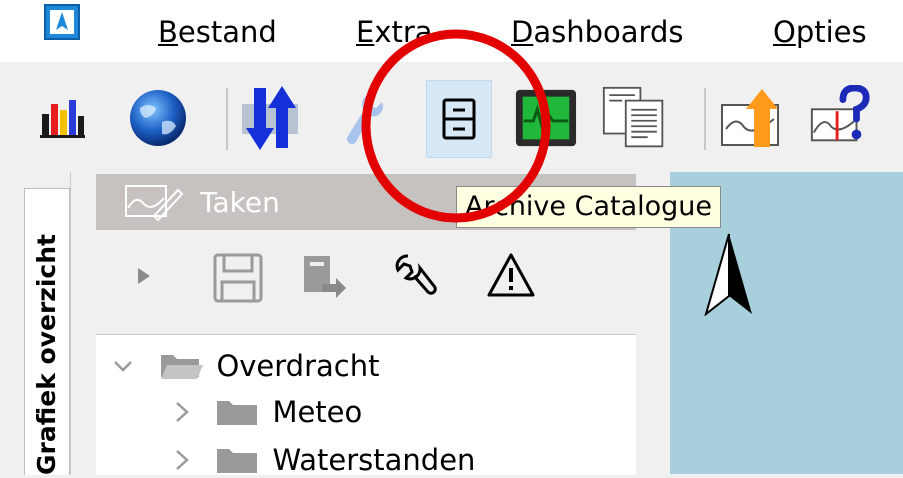 The image size is (903, 478). Describe the element at coordinates (182, 367) in the screenshot. I see `folder-open-icon` at that location.